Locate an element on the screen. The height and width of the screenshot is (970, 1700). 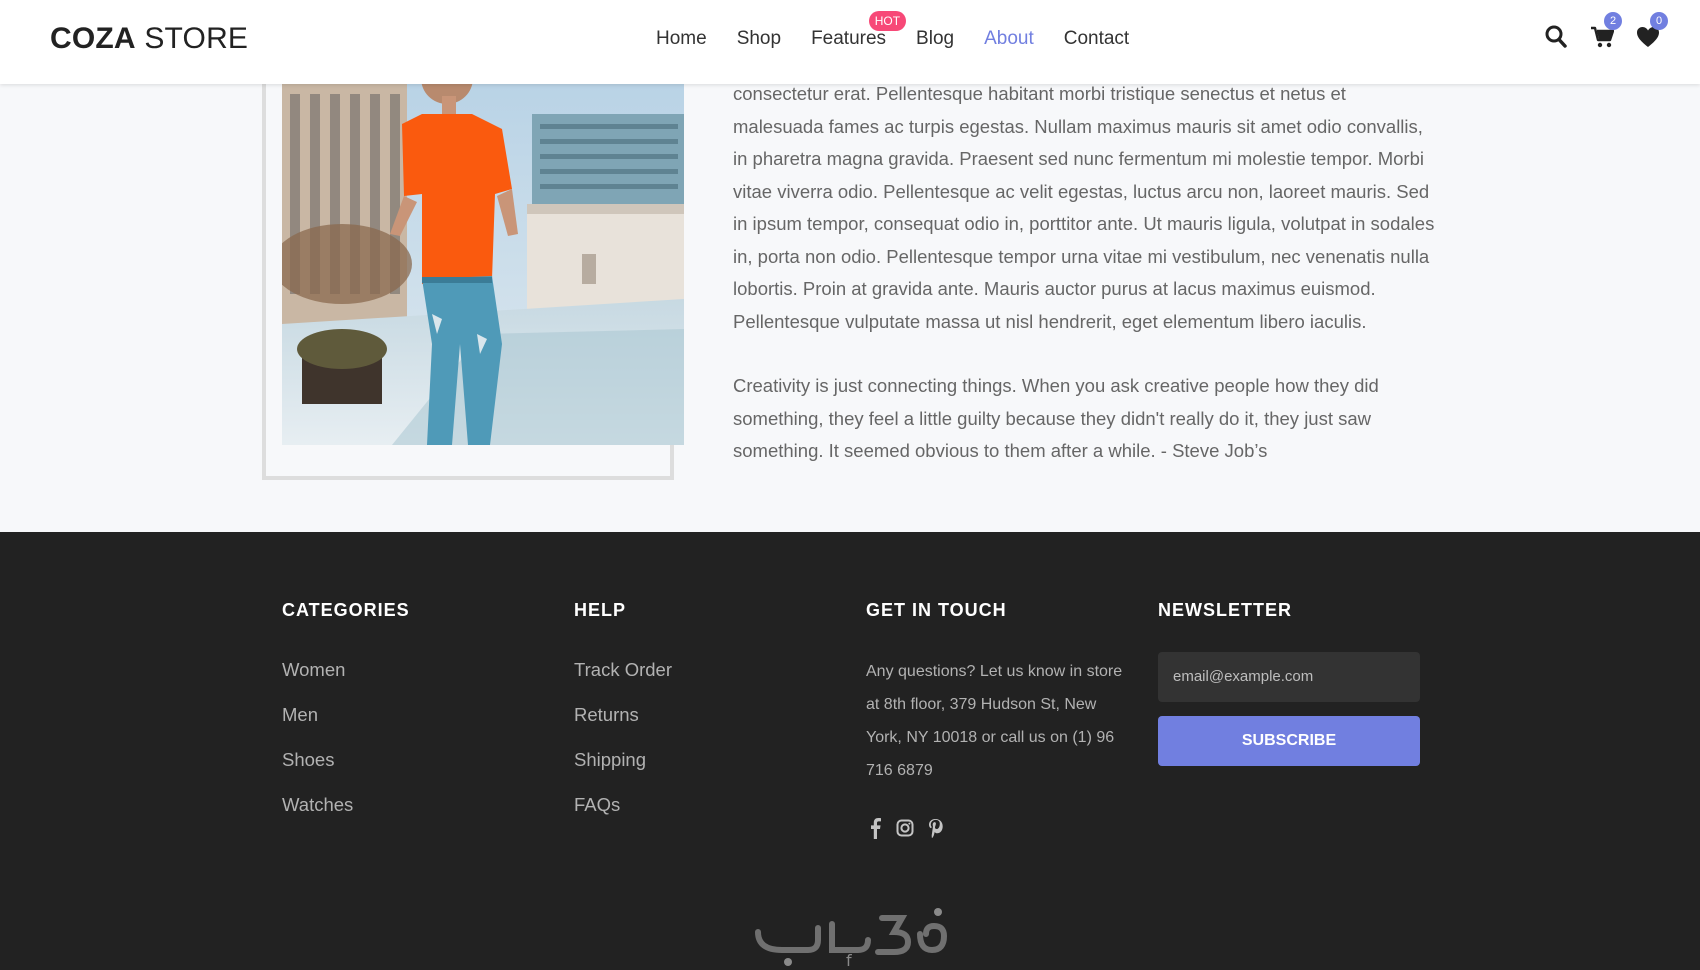
logo-bold: COZA is located at coordinates (93, 38).